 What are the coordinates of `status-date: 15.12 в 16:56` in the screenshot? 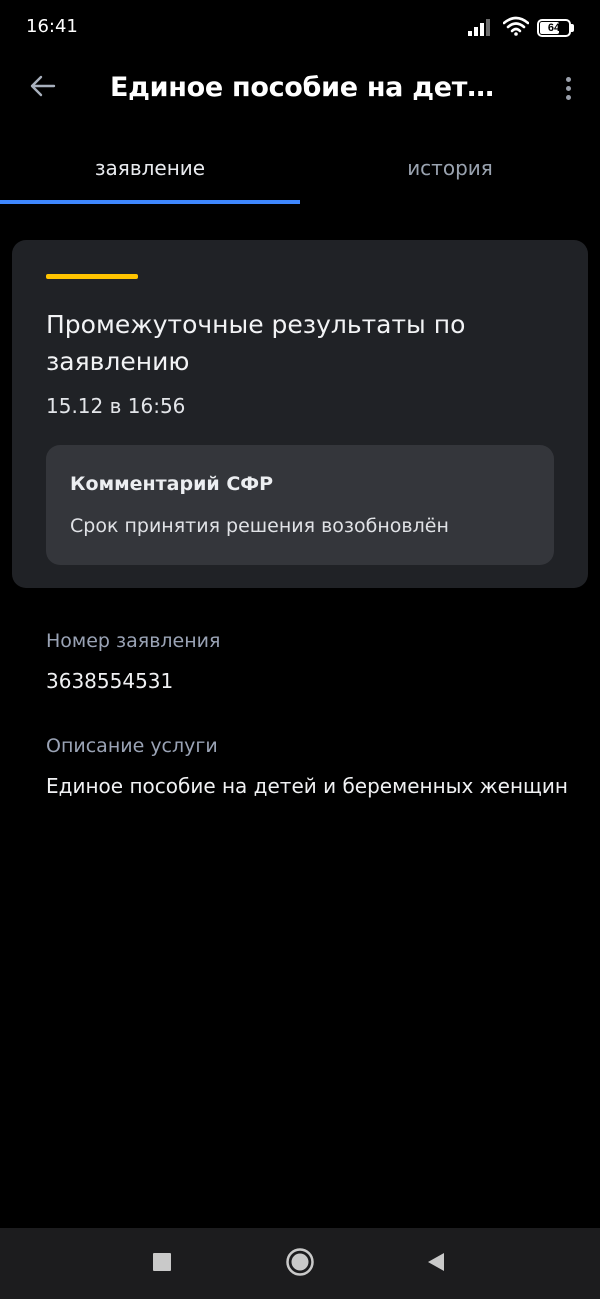 It's located at (116, 406).